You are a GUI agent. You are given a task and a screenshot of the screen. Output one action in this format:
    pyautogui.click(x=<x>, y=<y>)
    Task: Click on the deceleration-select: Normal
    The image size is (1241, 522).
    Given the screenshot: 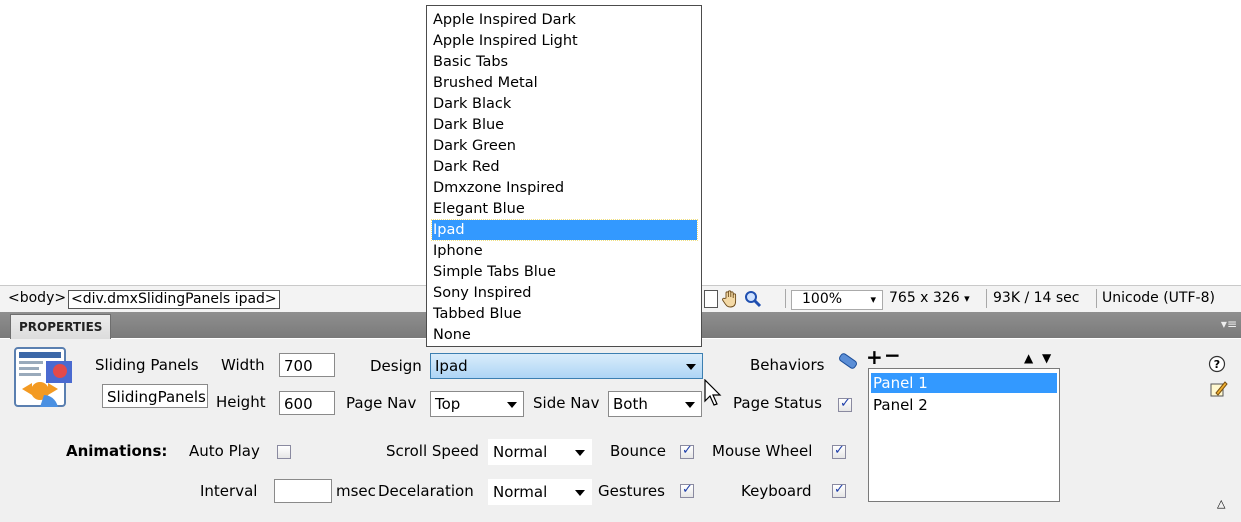 What is the action you would take?
    pyautogui.click(x=540, y=492)
    